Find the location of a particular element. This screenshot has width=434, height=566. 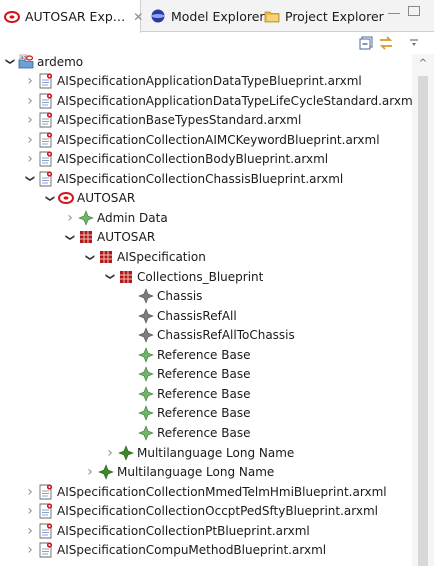

tree-item: ChassisRefAll is located at coordinates (118, 315).